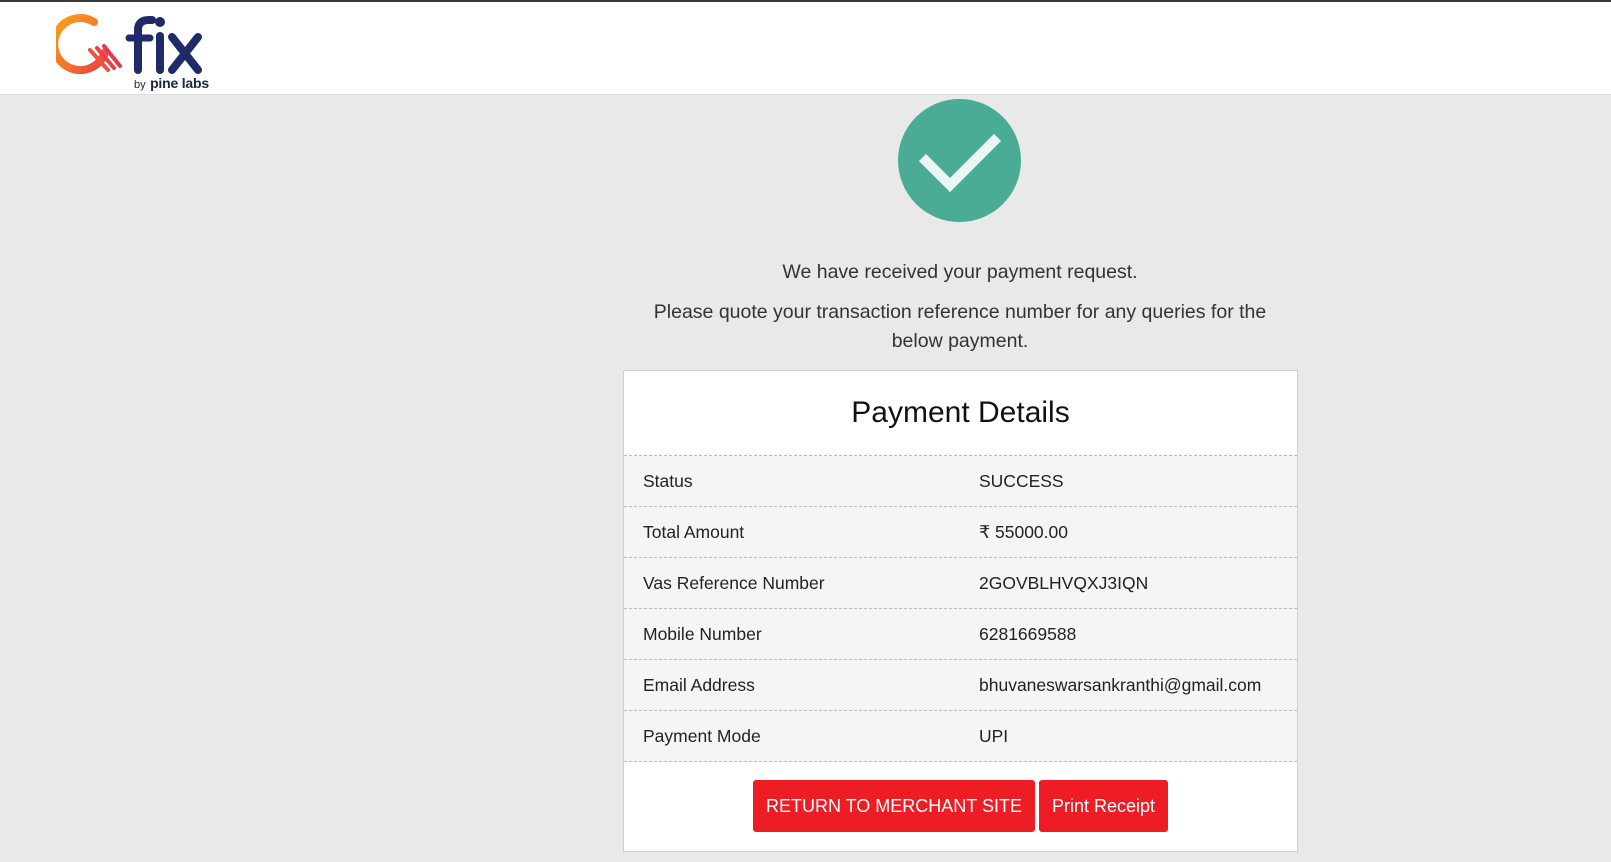  I want to click on status-value: SUCCESS, so click(1021, 481).